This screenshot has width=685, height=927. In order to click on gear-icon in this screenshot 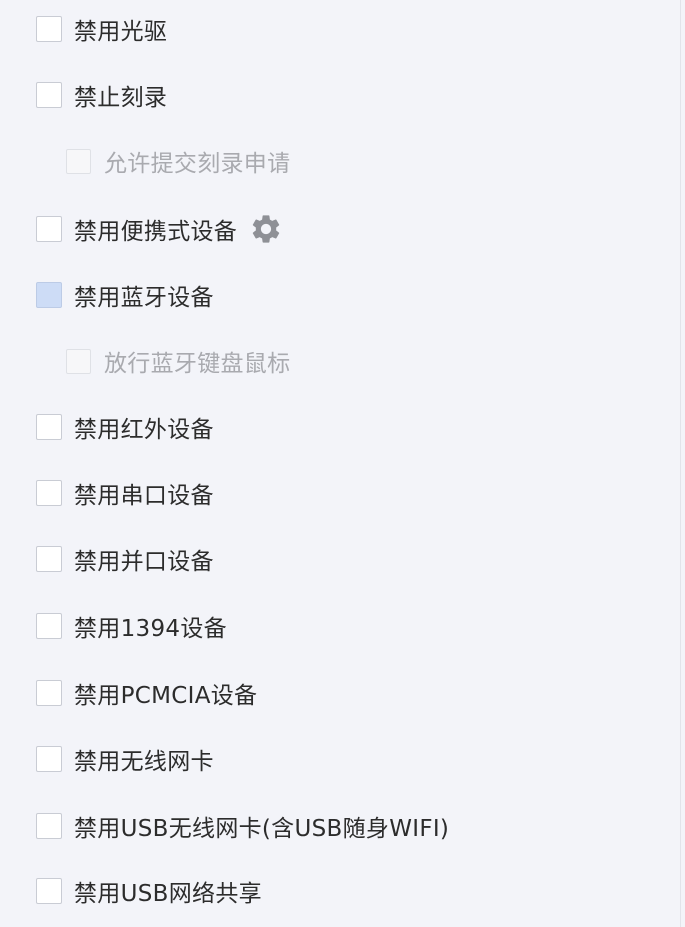, I will do `click(266, 229)`.